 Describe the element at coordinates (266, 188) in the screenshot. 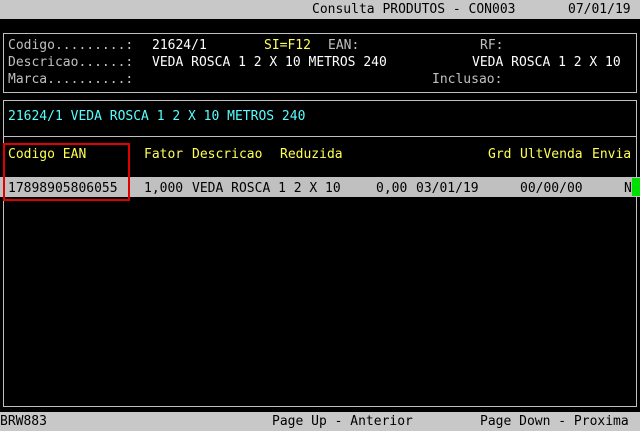

I see `cell-descricao: VEDA ROSCA 1 2 X 10` at that location.